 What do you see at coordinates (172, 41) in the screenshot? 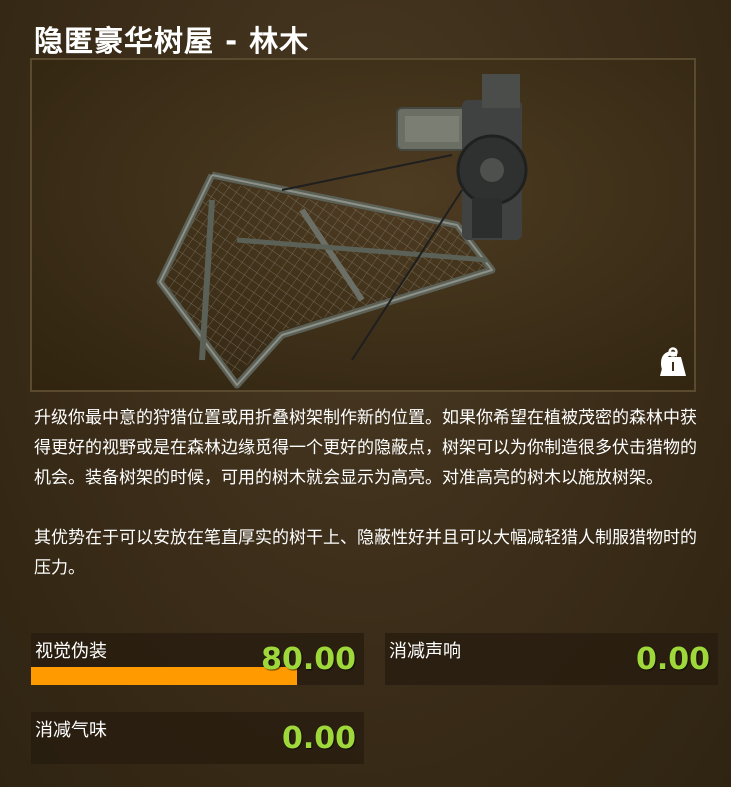
I see `item-title: 隐匿豪华树屋 - 林木` at bounding box center [172, 41].